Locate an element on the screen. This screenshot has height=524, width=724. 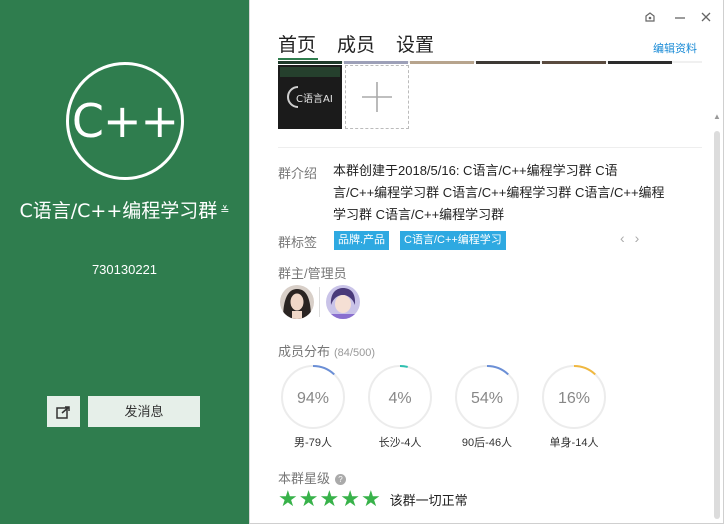
group-type-icon: ≚ is located at coordinates (225, 210).